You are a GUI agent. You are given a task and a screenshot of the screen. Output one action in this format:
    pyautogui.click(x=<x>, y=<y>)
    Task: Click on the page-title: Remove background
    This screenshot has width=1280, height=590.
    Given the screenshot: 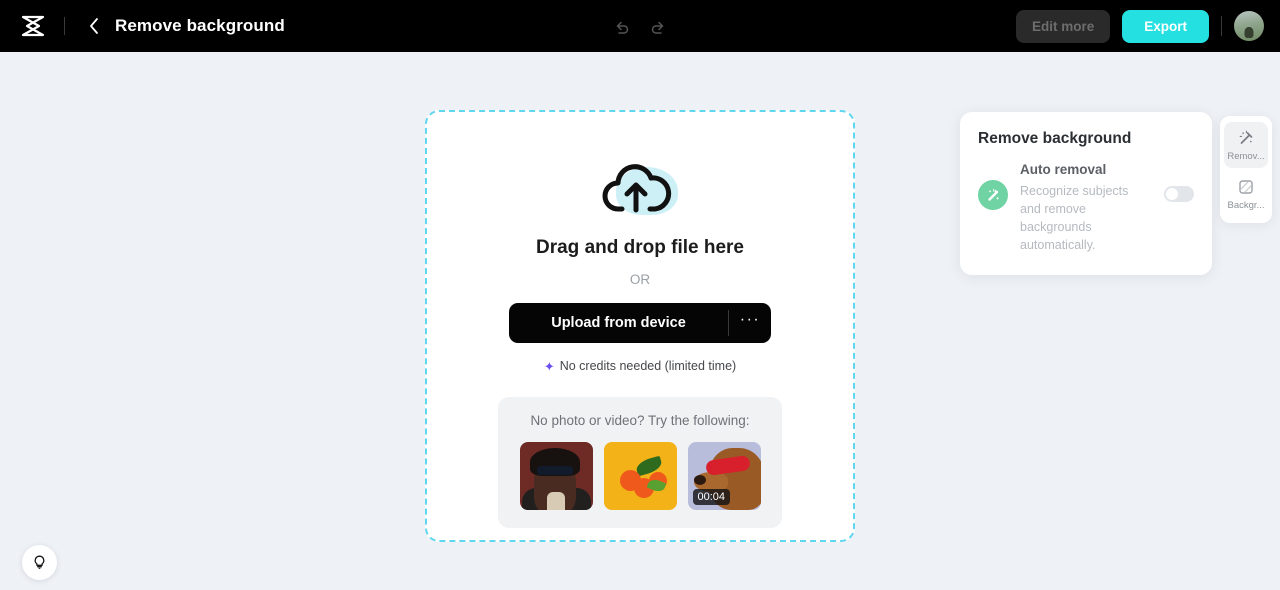 What is the action you would take?
    pyautogui.click(x=200, y=25)
    